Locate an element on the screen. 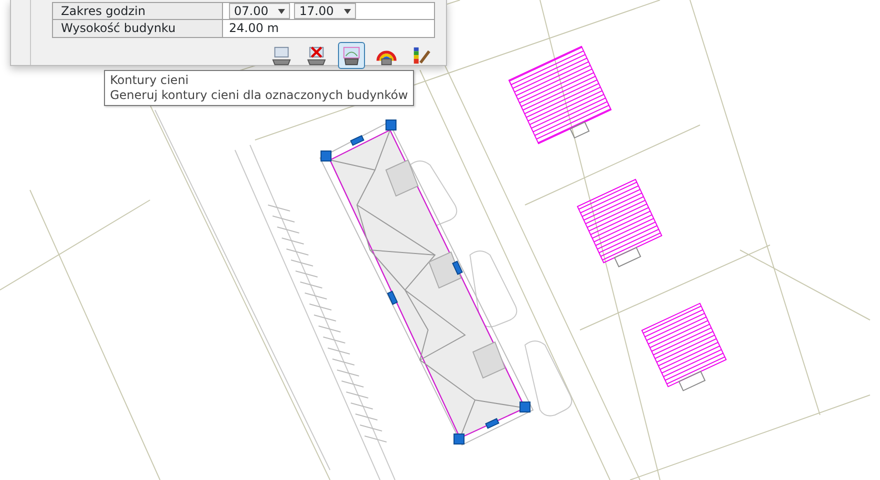 The image size is (880, 480). tooltip-text: Generuj kontury cieni dla oznaczonych budynków is located at coordinates (259, 95).